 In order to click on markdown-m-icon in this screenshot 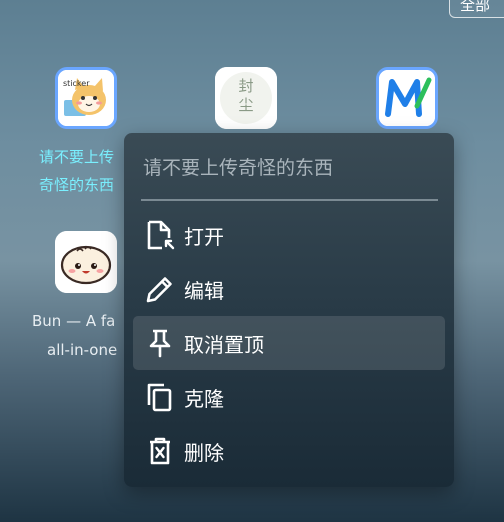, I will do `click(407, 98)`.